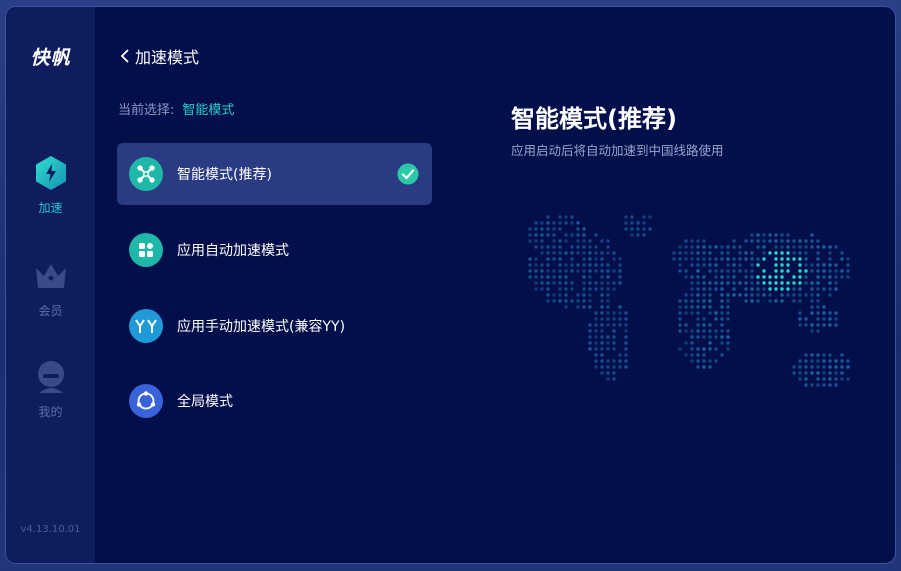 The width and height of the screenshot is (901, 571). Describe the element at coordinates (146, 174) in the screenshot. I see `network-x-icon` at that location.